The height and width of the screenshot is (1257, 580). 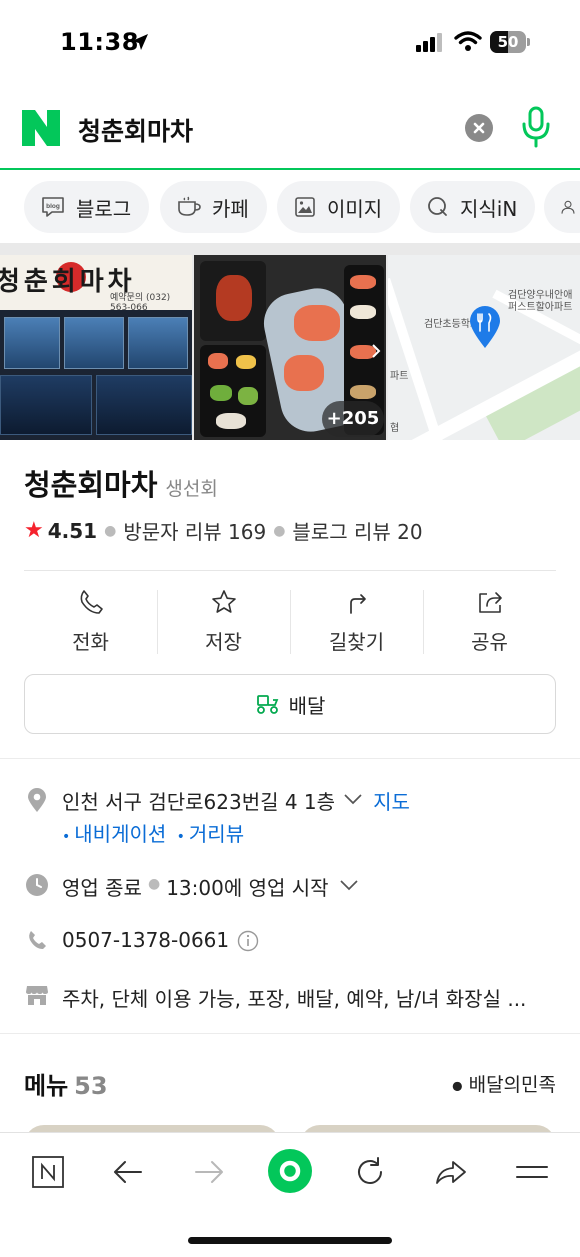 What do you see at coordinates (540, 301) in the screenshot?
I see `map-label-apartment: 검단양우내안애 퍼스트할아파트` at bounding box center [540, 301].